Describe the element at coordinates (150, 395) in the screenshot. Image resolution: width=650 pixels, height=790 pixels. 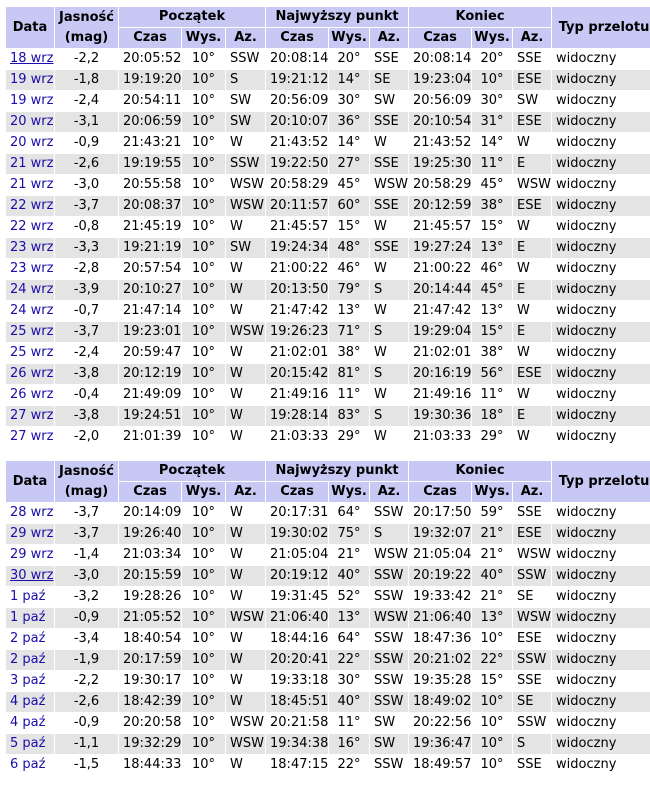
I see `cell-start-time: 21:49:09` at that location.